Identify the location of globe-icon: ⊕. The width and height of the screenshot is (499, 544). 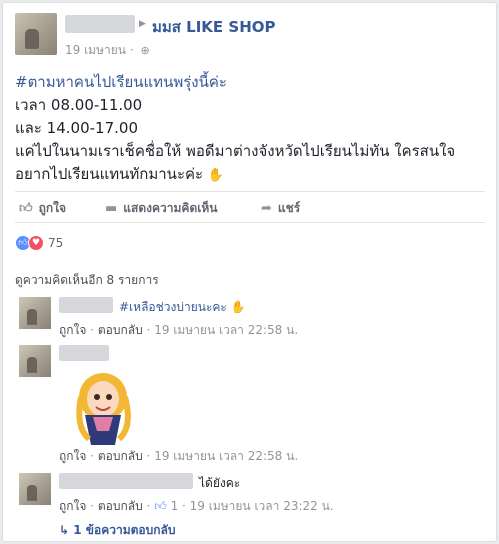
(145, 50).